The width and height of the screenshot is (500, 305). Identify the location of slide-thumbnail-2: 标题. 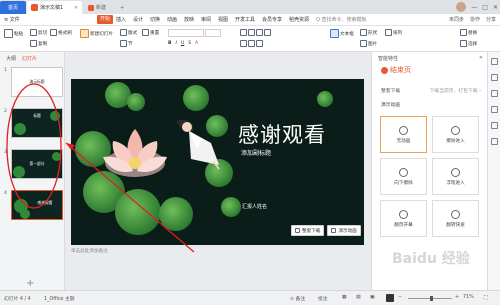
(37, 123).